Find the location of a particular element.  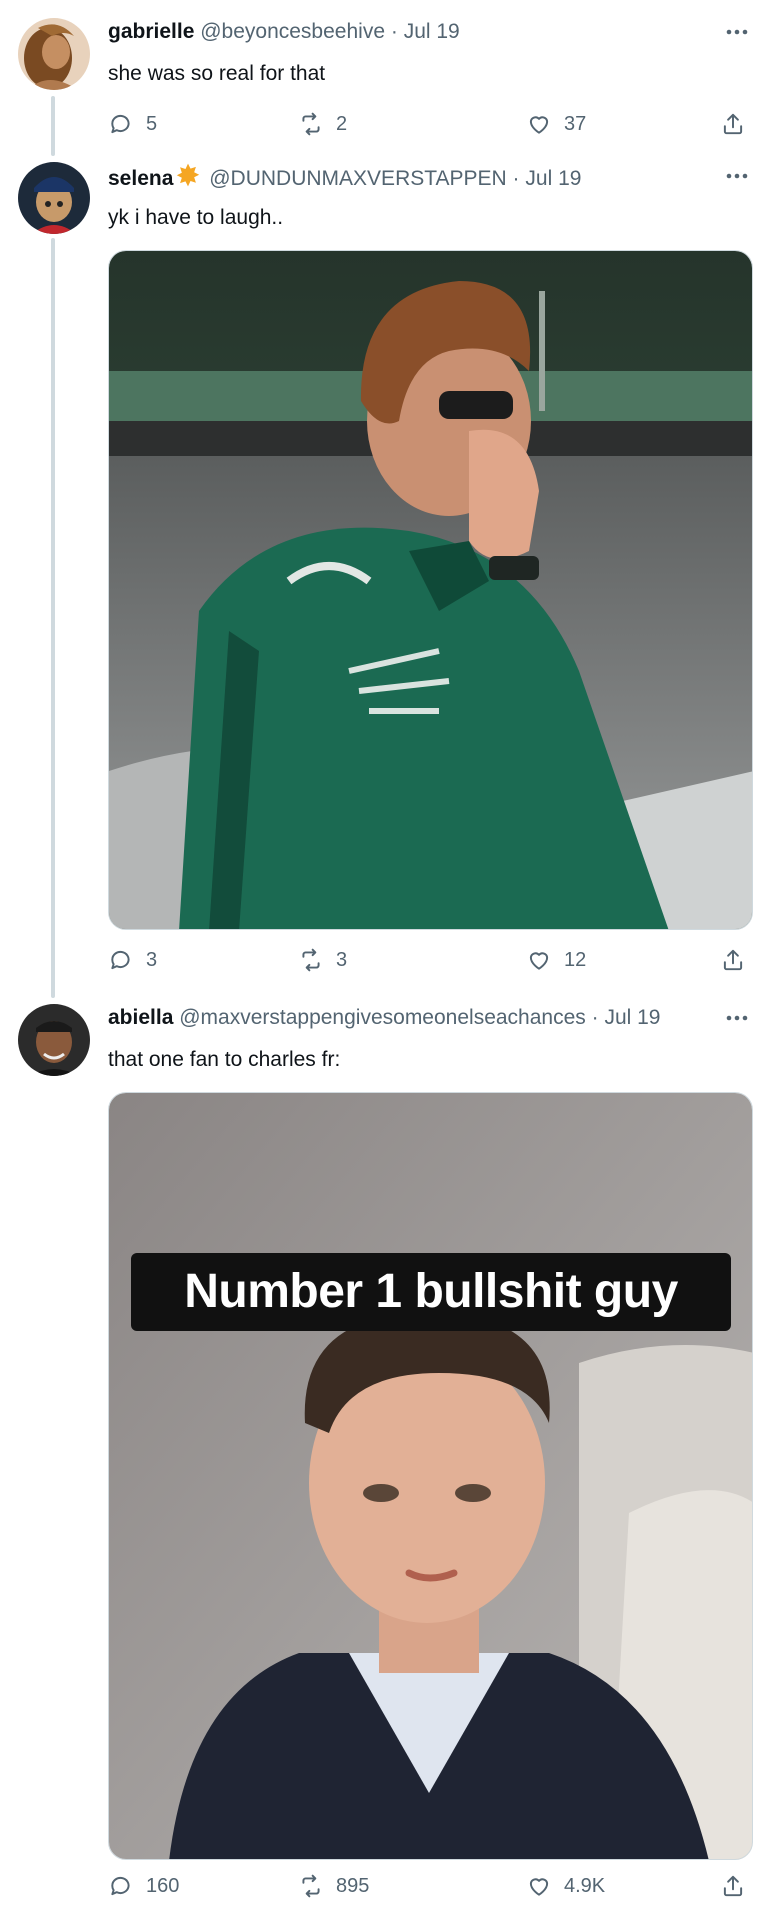

like-count: 37 is located at coordinates (575, 123).